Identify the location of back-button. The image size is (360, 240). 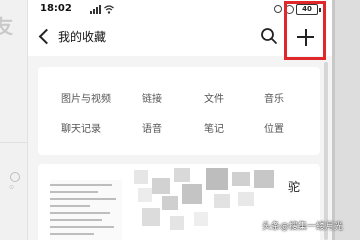
(45, 36).